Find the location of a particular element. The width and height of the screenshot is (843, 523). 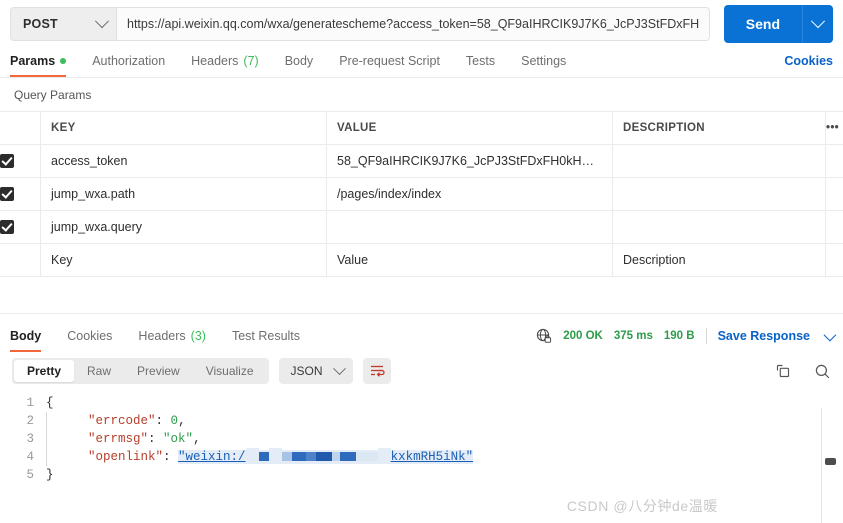

save-response-button: Save Response is located at coordinates (764, 336).